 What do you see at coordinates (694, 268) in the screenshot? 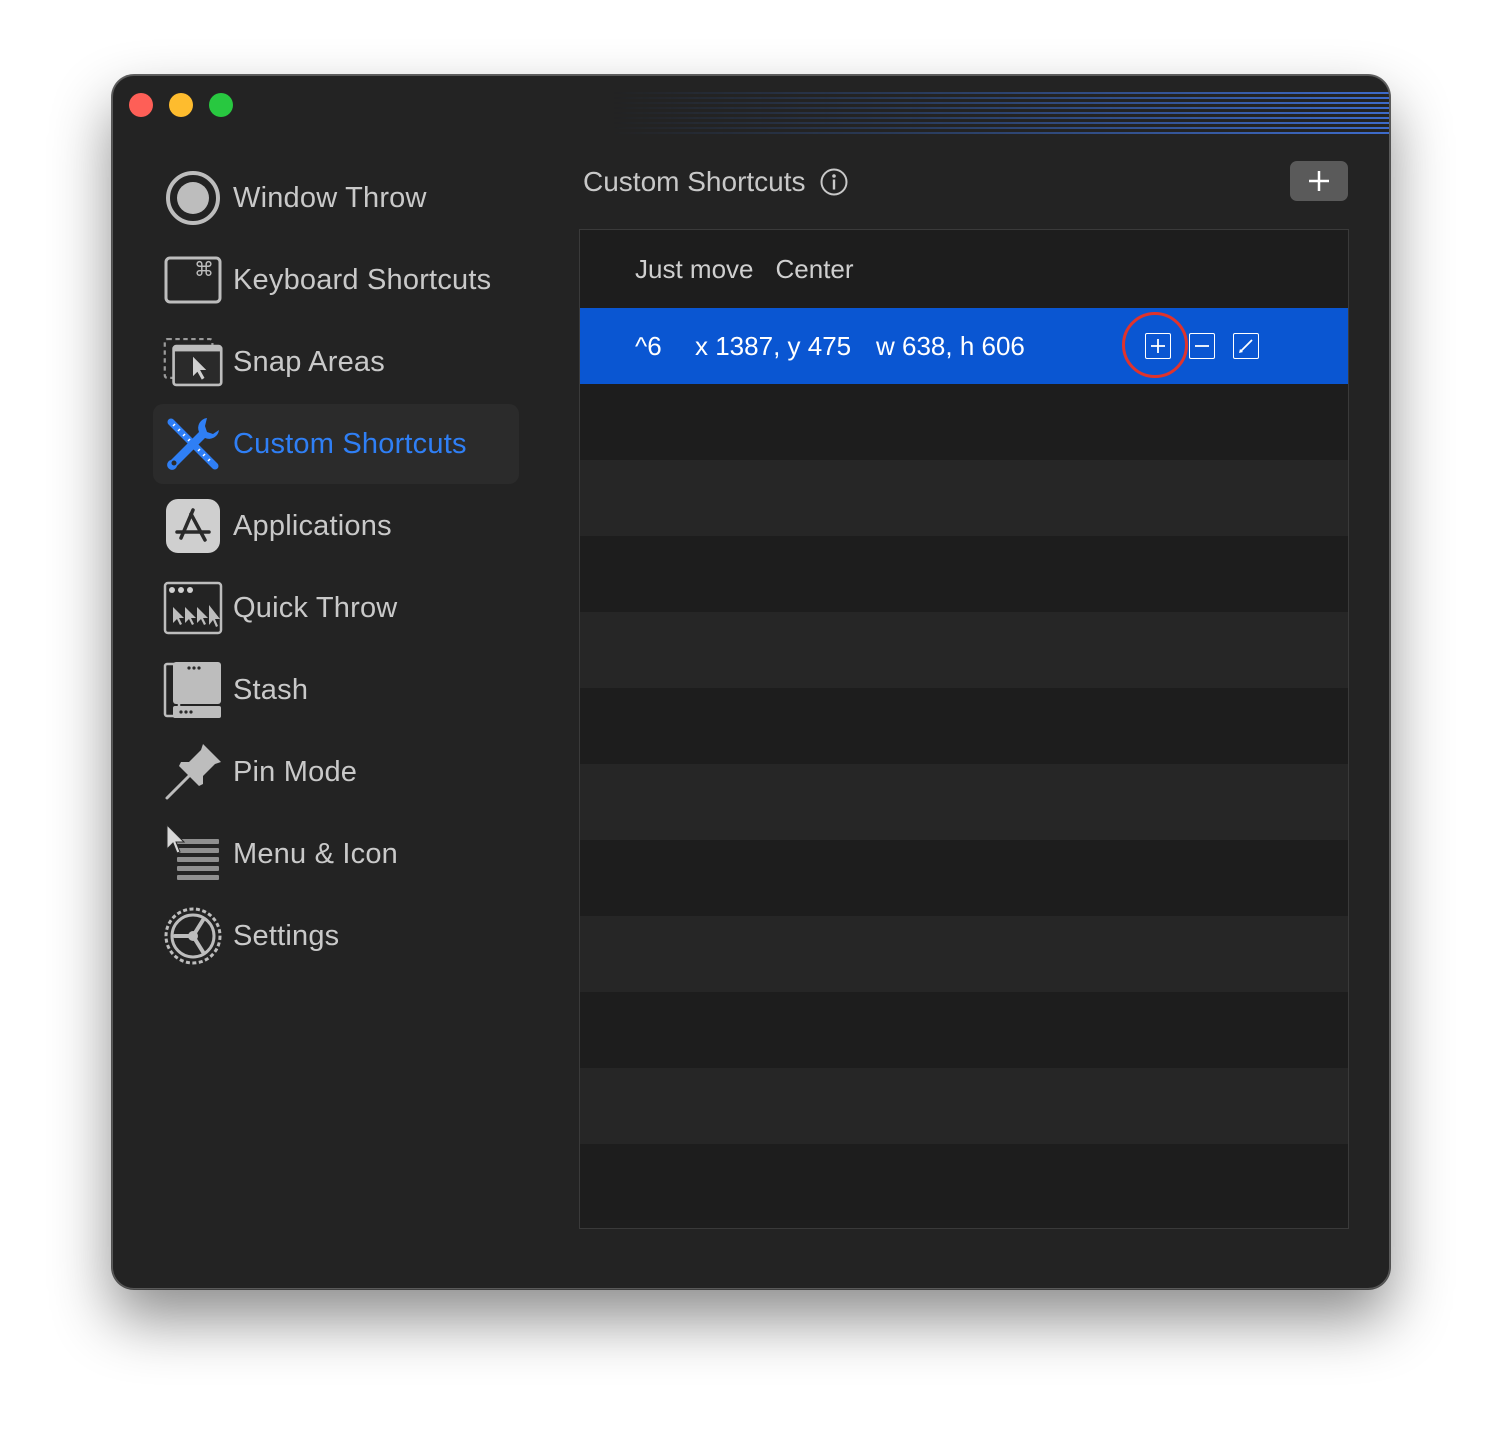
I see `group-mode-label: Just move` at bounding box center [694, 268].